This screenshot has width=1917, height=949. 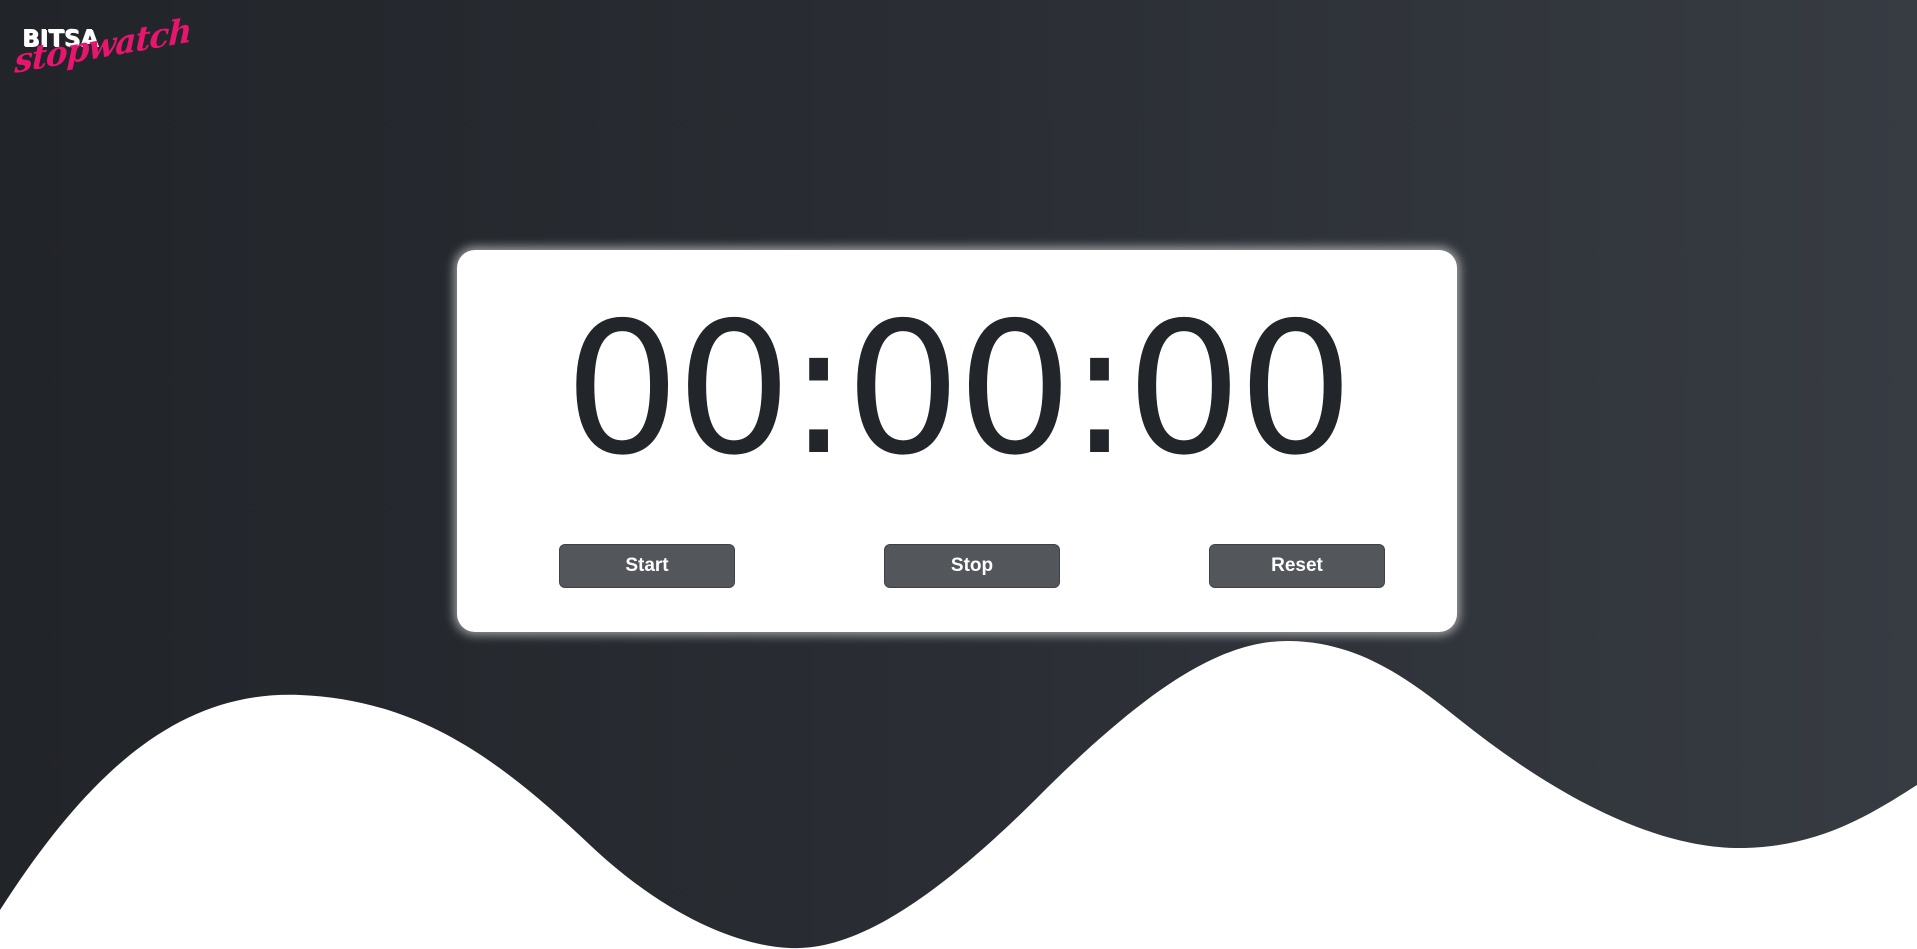 I want to click on time-display: 00:00:00, so click(x=958, y=389).